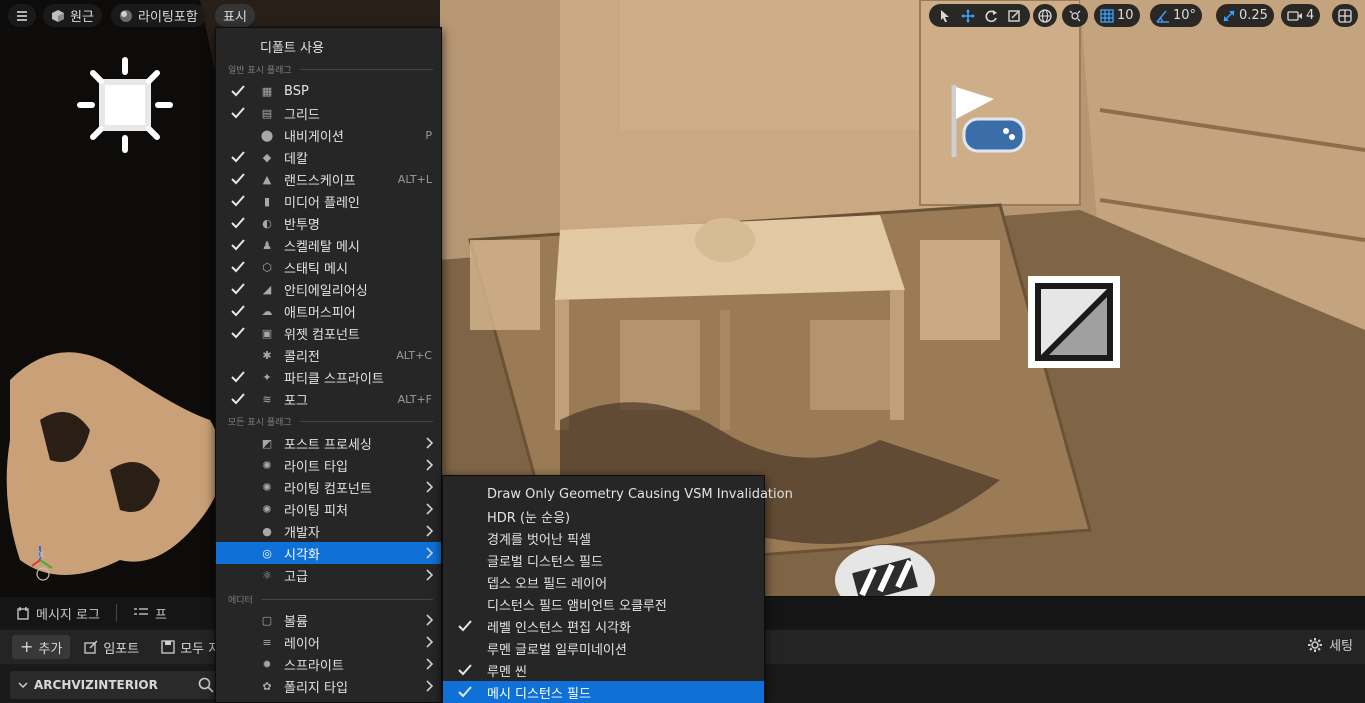 The image size is (1365, 703). I want to click on use-defaults-item: 디폴트 사용, so click(328, 46).